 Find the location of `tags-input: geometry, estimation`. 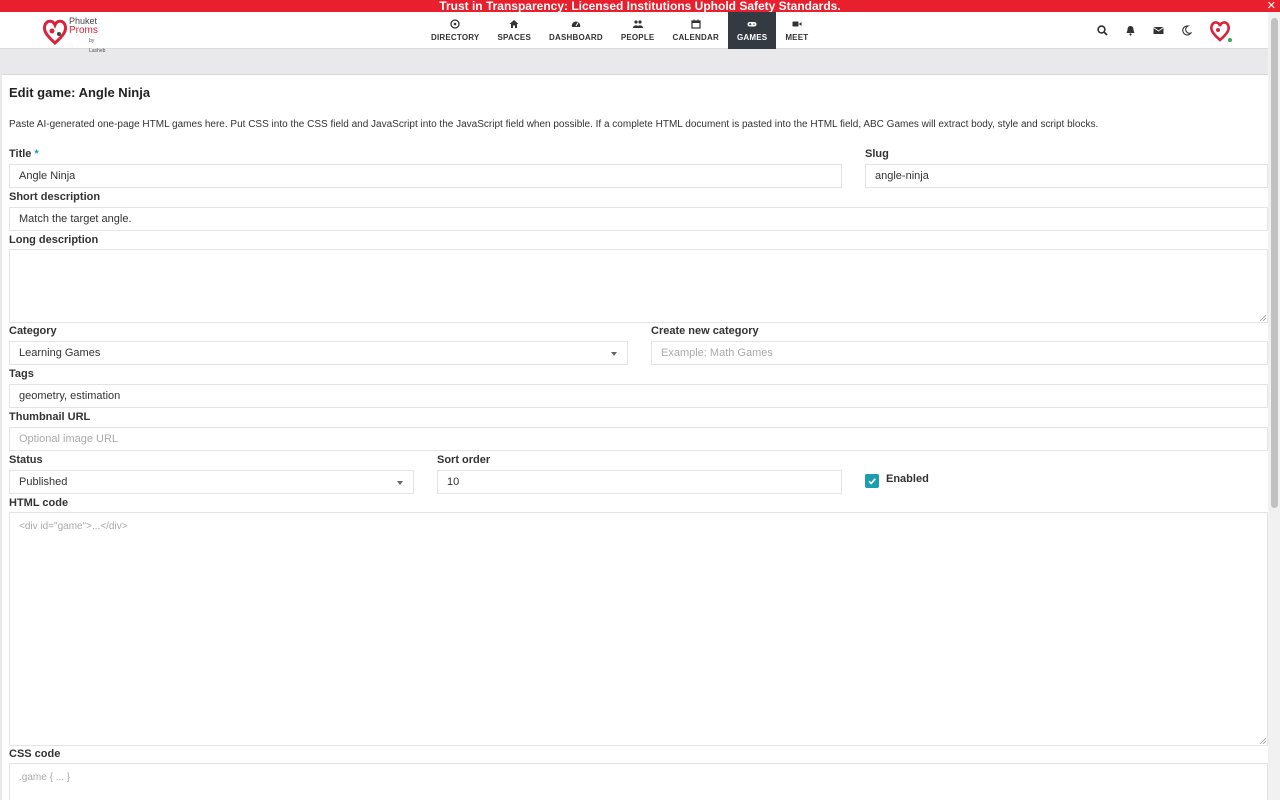

tags-input: geometry, estimation is located at coordinates (638, 396).